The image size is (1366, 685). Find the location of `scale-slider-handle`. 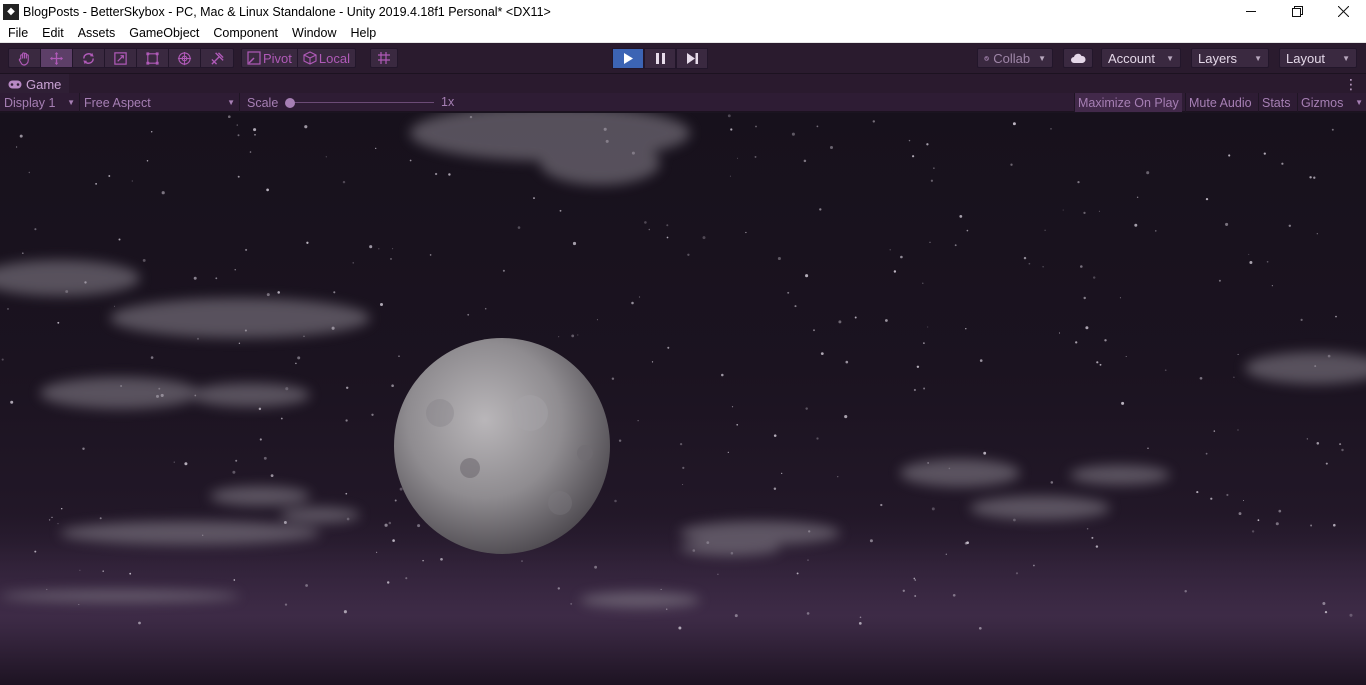

scale-slider-handle is located at coordinates (290, 103).